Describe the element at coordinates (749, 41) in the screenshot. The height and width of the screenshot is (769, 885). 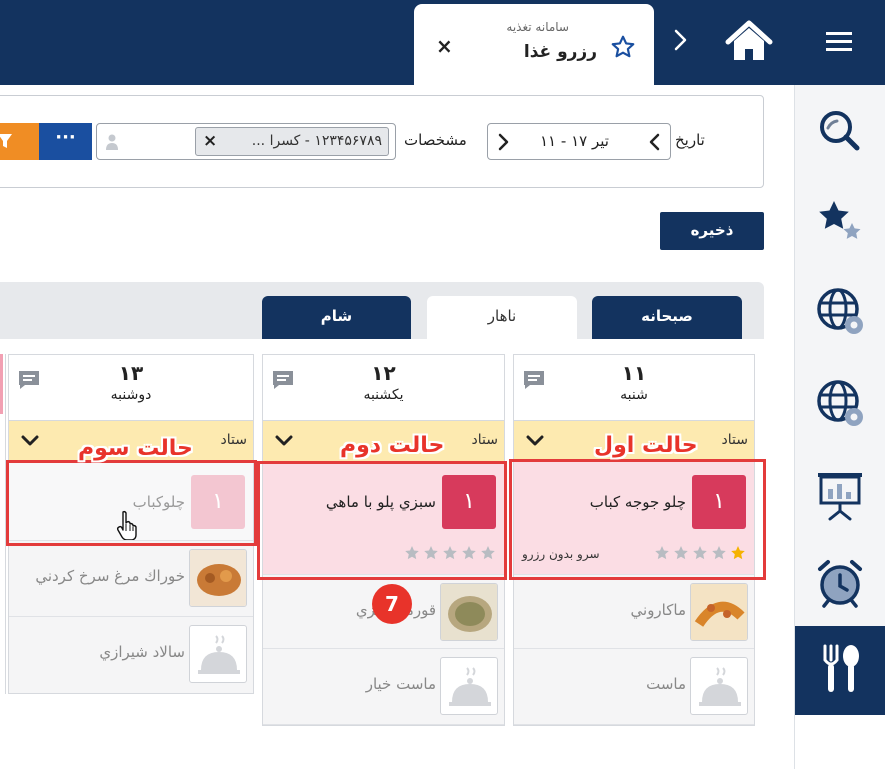
I see `home-icon` at that location.